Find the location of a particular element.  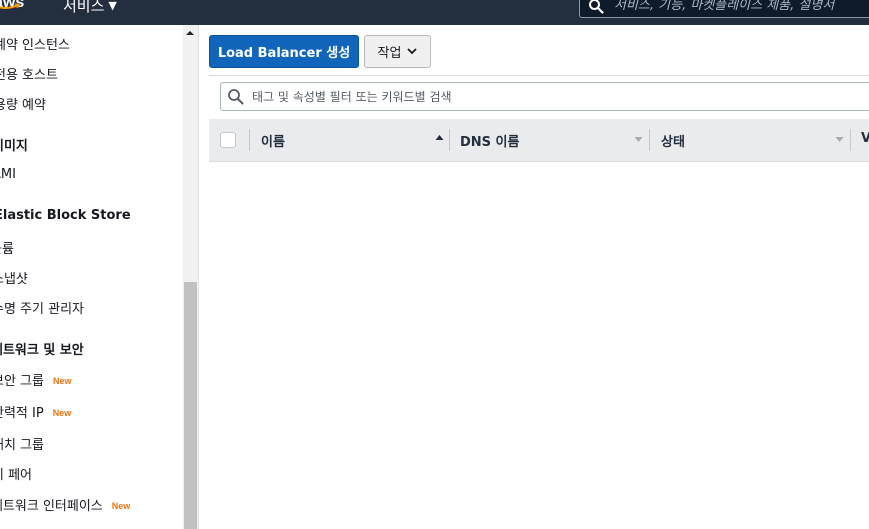

actions-dropdown-button: 작업 is located at coordinates (397, 51).